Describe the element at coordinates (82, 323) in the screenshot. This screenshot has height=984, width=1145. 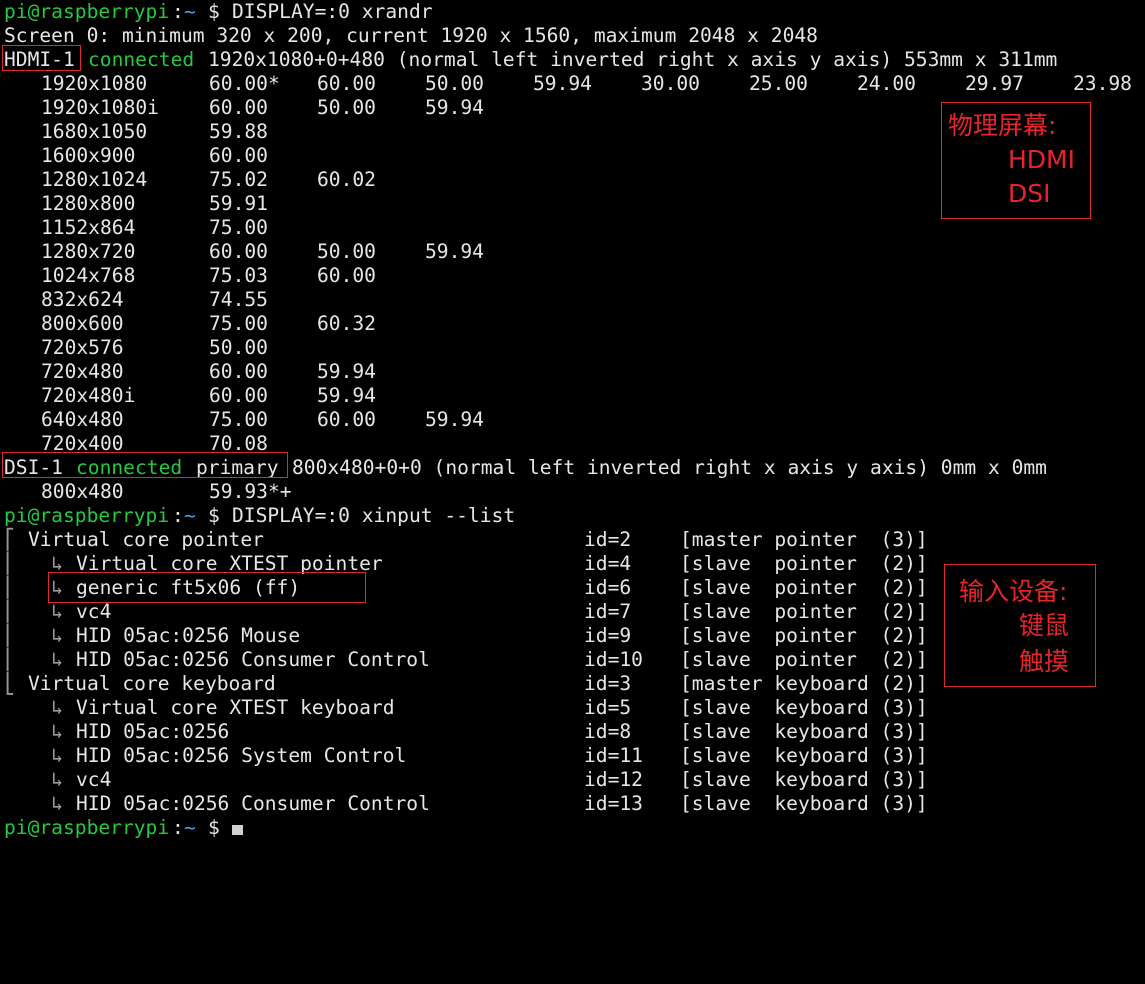
I see `mode-resolution: 800x600` at that location.